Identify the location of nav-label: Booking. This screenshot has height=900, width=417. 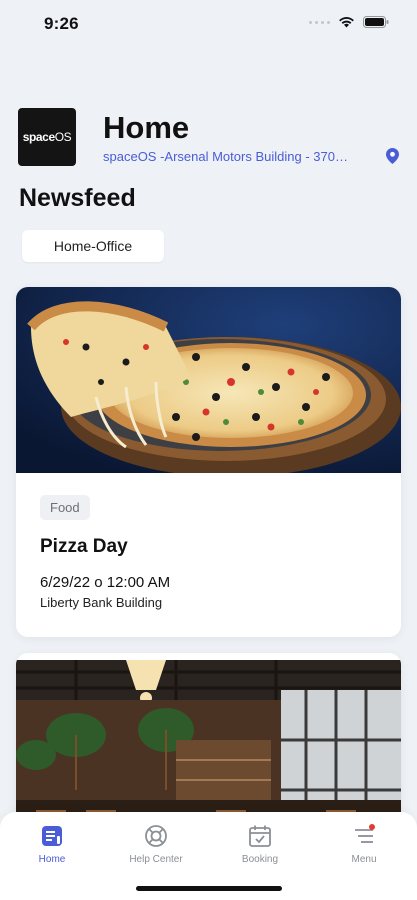
(260, 859).